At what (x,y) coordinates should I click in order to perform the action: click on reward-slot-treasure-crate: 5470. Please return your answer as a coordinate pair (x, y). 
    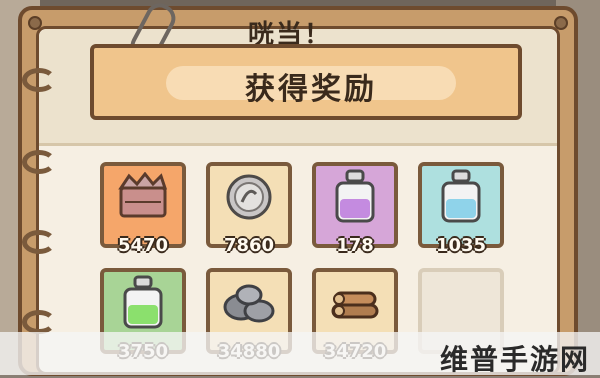
    Looking at the image, I should click on (143, 209).